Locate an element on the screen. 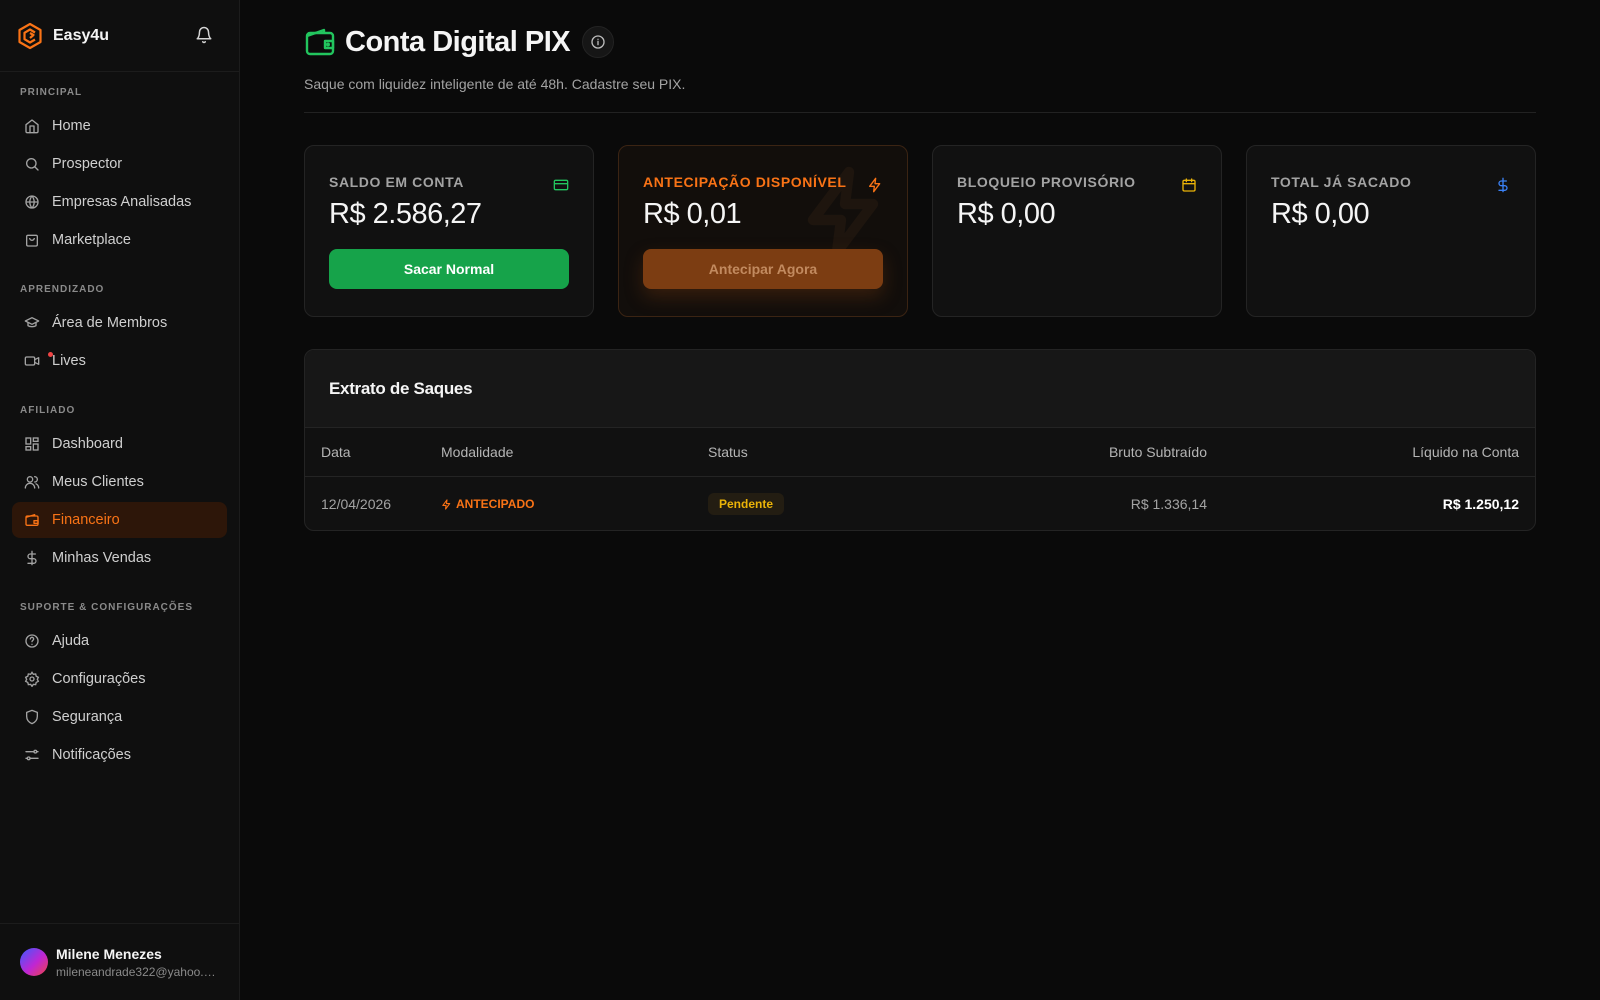  info-icon is located at coordinates (598, 42).